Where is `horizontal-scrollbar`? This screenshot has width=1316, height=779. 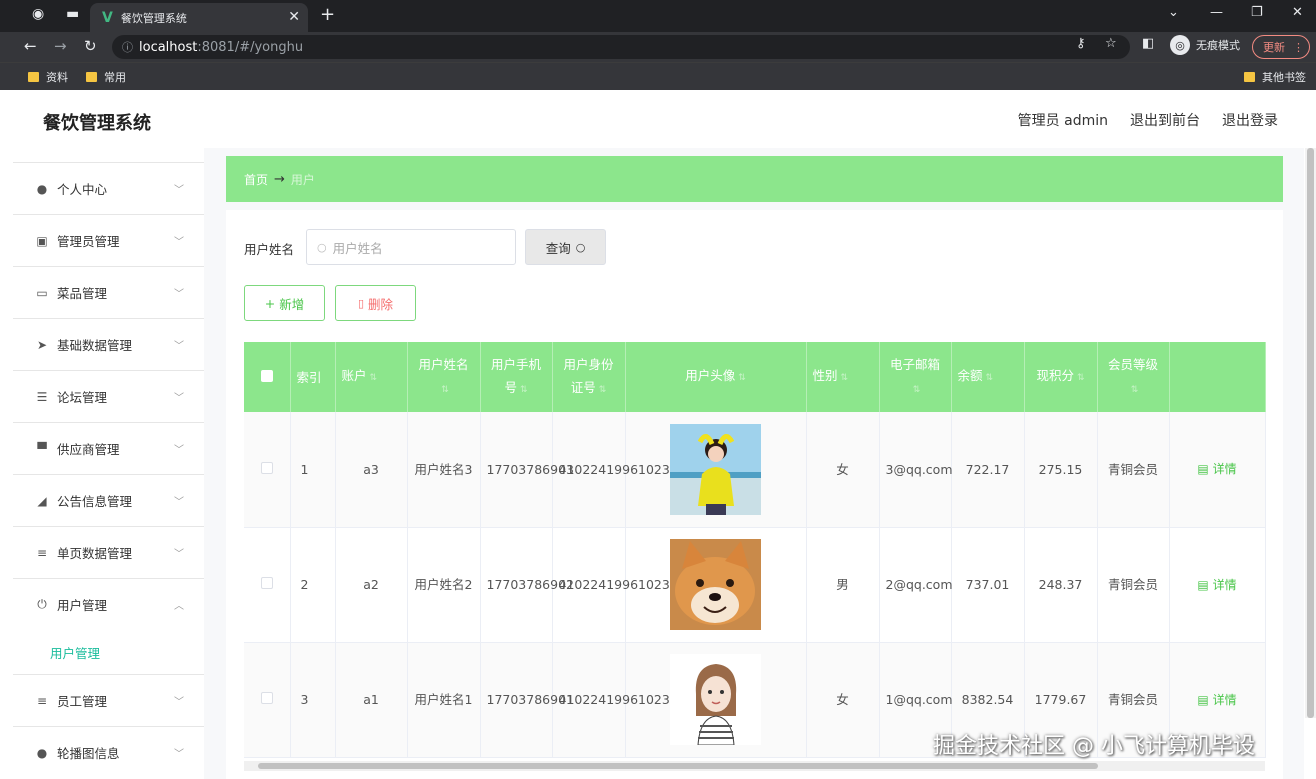 horizontal-scrollbar is located at coordinates (754, 766).